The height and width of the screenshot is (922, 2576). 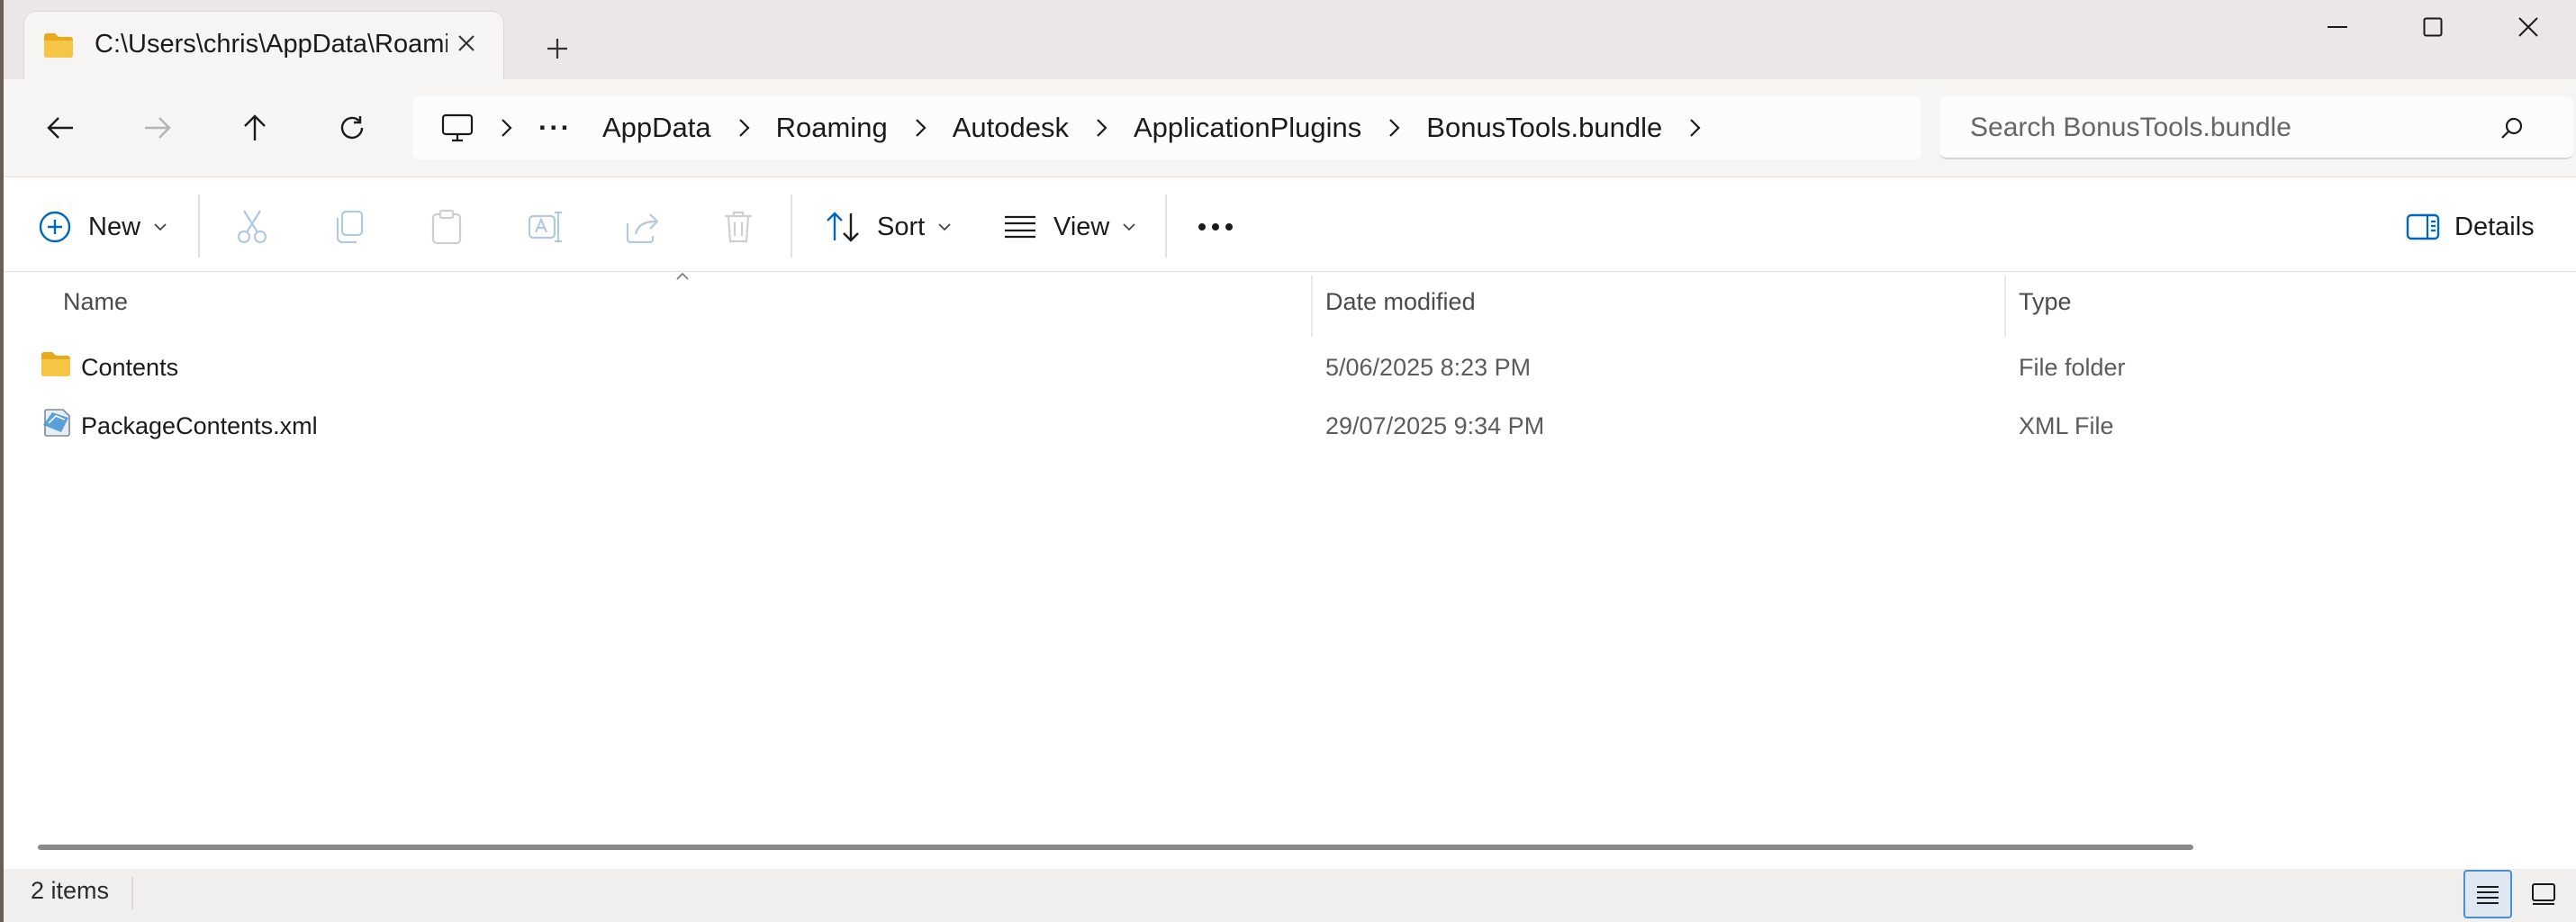 I want to click on this-pc-icon, so click(x=457, y=128).